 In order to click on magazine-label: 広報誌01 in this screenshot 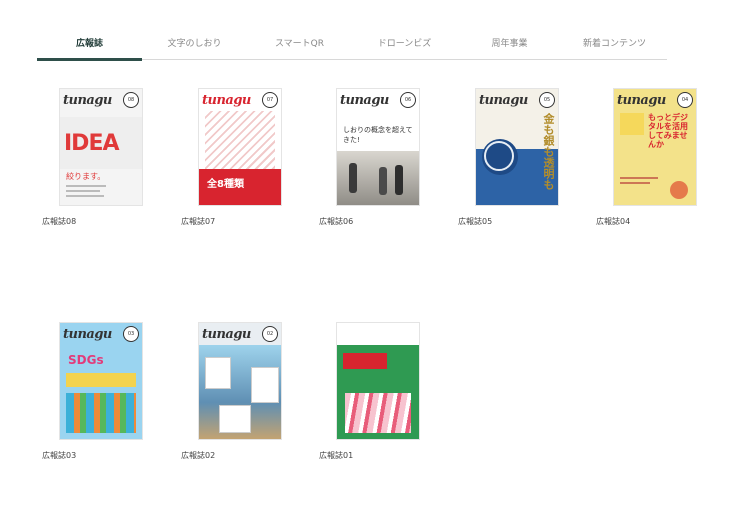, I will do `click(336, 455)`.